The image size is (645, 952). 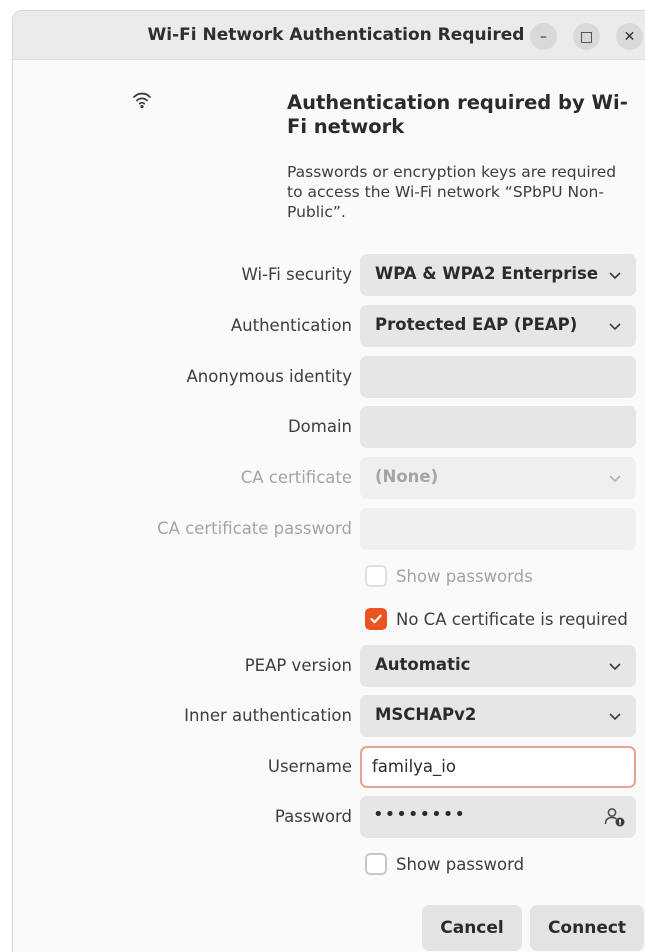 I want to click on wifi-security-label: Wi-Fi security, so click(x=297, y=274).